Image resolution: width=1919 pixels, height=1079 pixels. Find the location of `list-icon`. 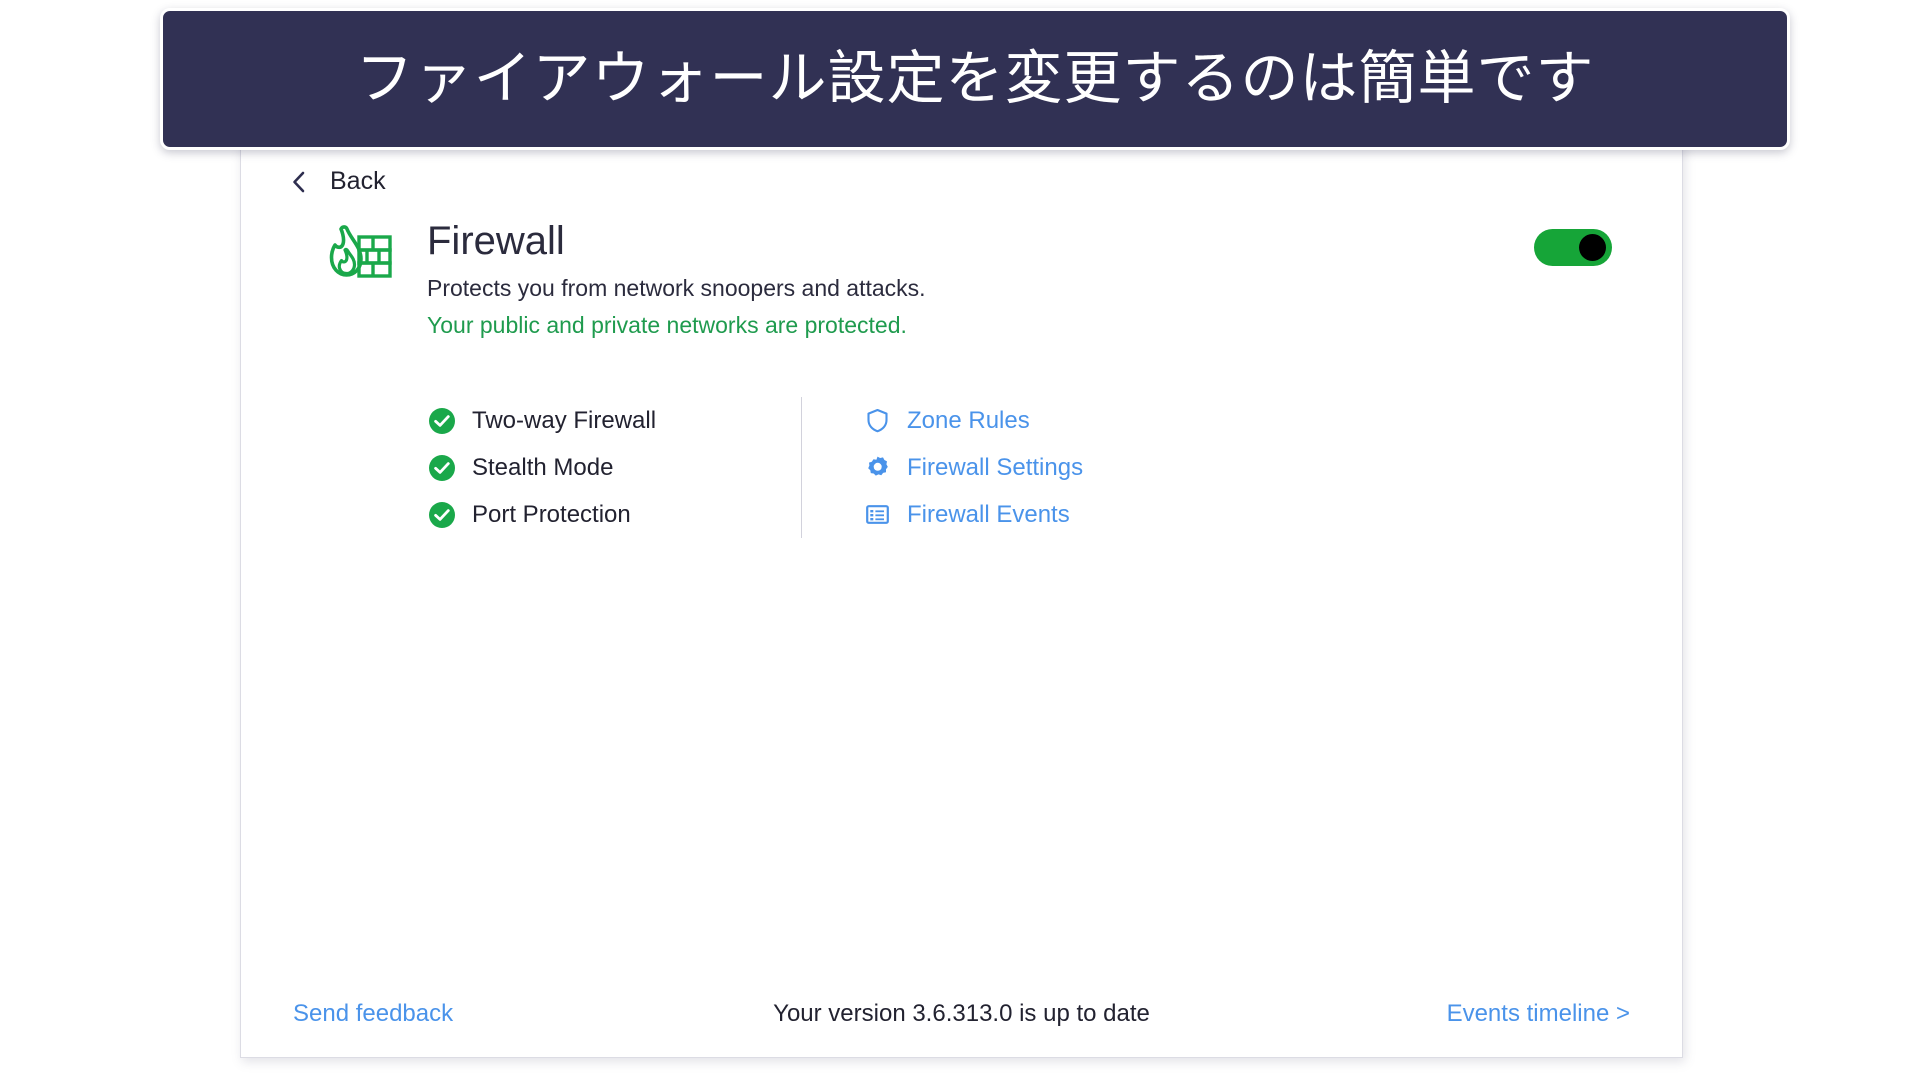

list-icon is located at coordinates (877, 514).